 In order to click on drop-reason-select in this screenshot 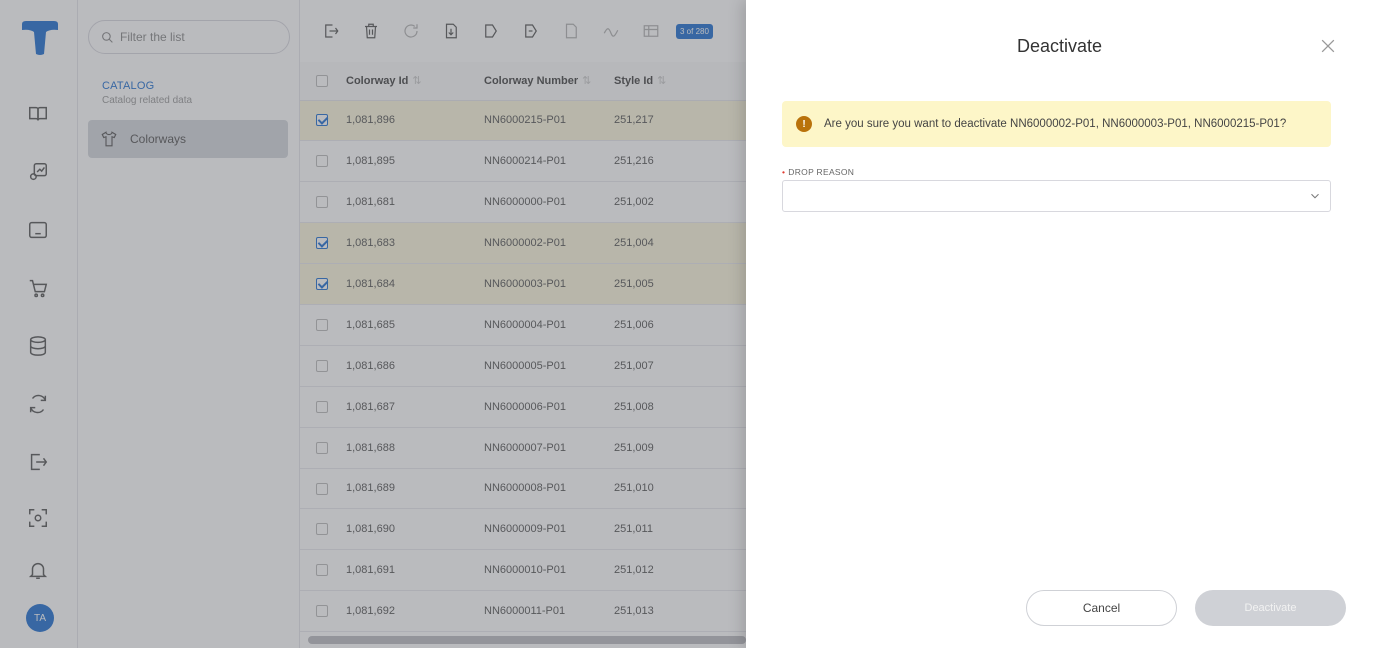, I will do `click(1056, 196)`.